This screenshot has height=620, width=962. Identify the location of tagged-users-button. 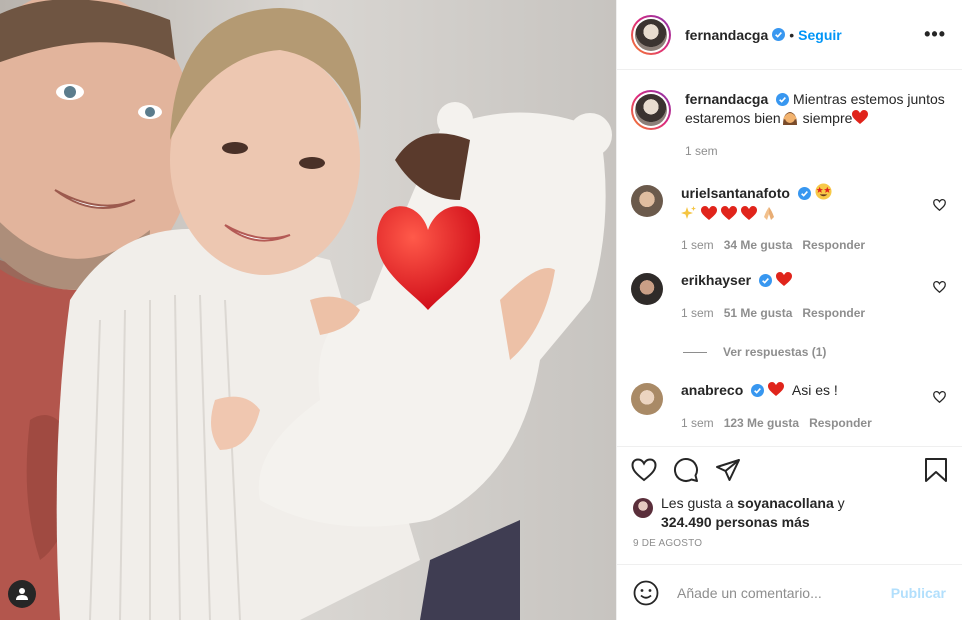
(22, 594).